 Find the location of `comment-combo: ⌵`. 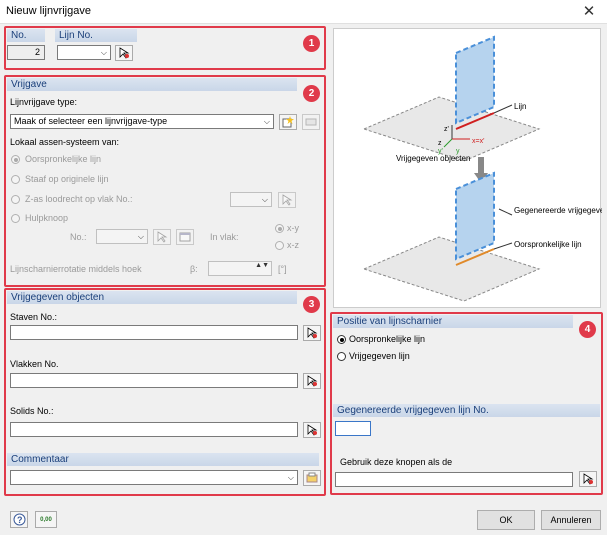

comment-combo: ⌵ is located at coordinates (154, 477).